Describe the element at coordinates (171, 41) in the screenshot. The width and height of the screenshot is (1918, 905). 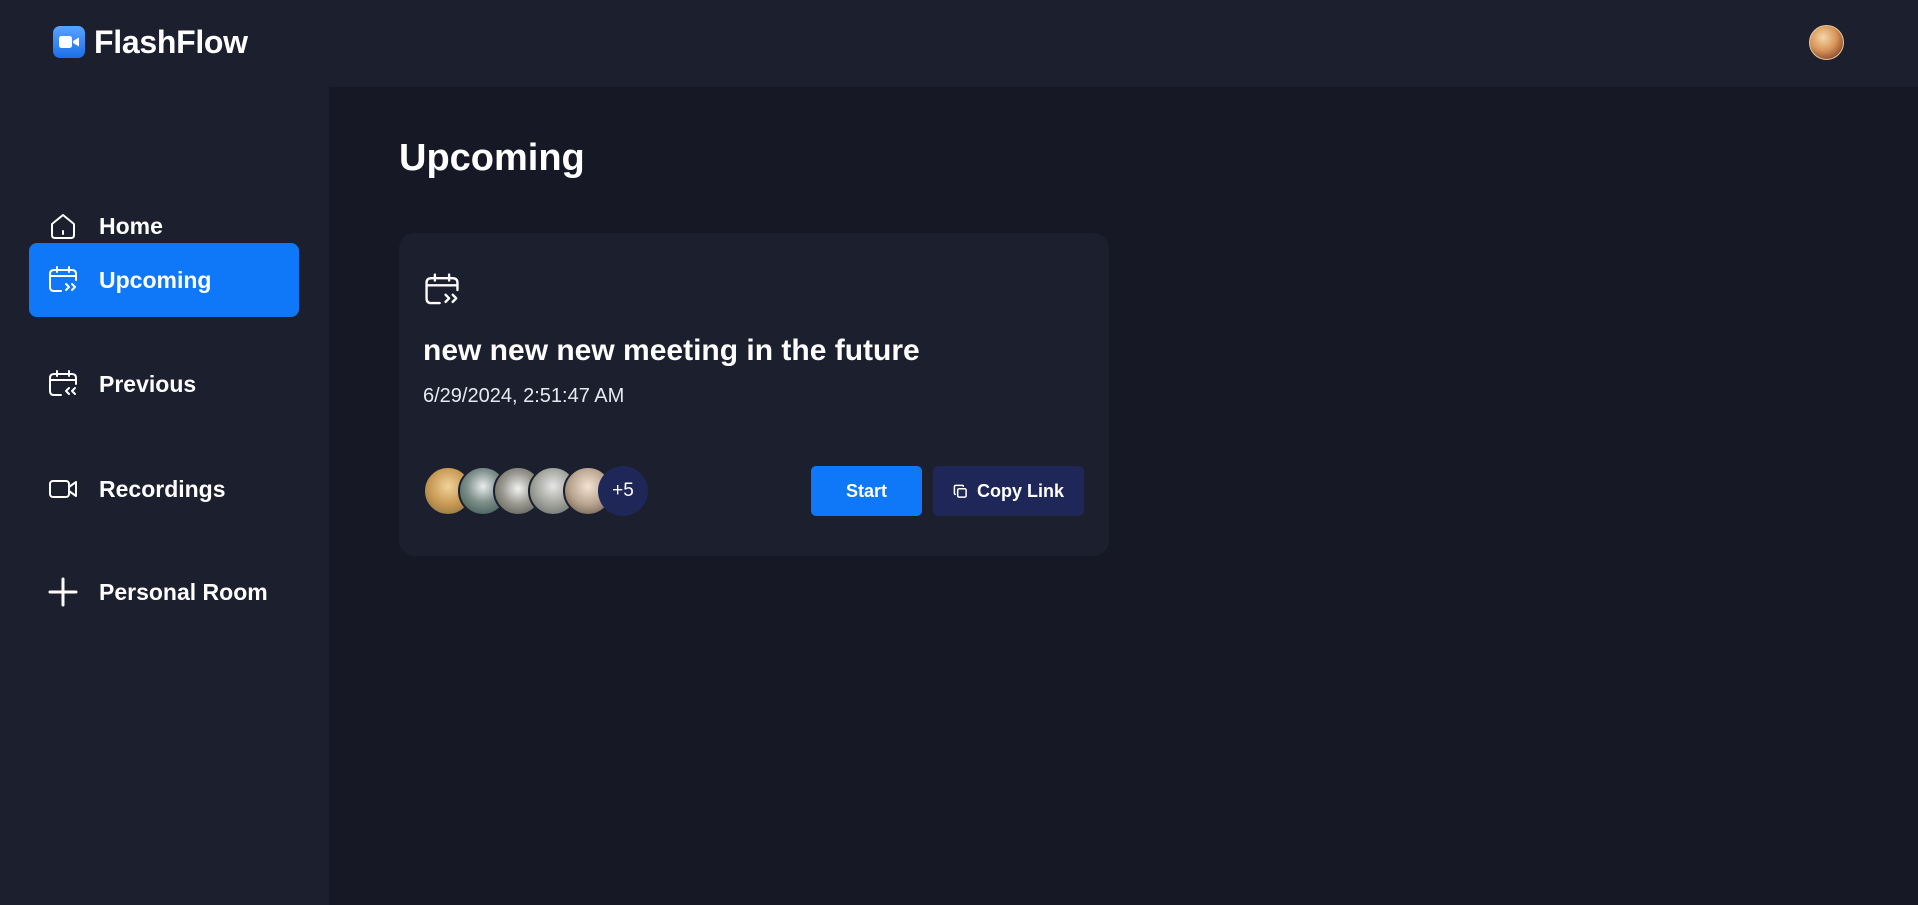
I see `brand-name: FlashFlow` at that location.